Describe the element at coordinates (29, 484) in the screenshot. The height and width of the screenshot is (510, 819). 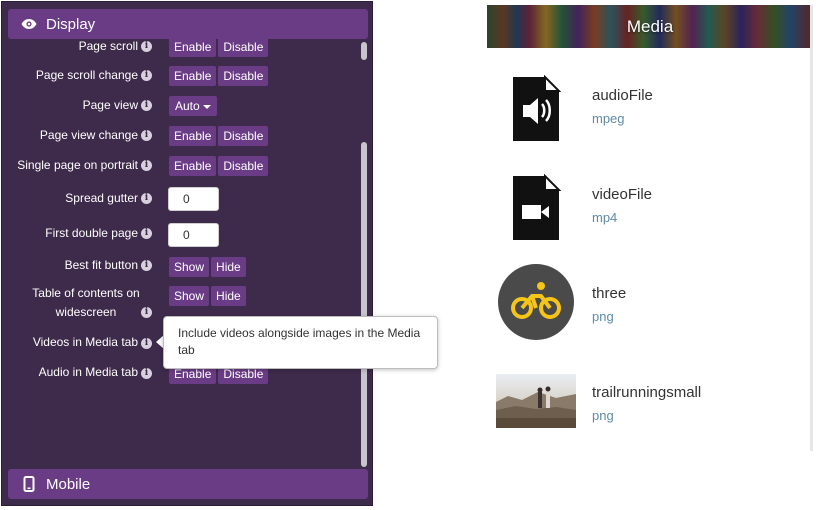
I see `mobile-phone-icon` at that location.